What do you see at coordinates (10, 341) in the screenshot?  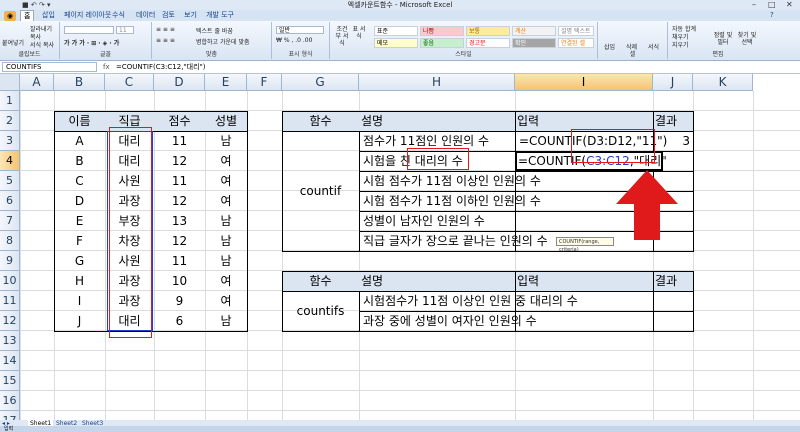 I see `row-header-13: 13` at bounding box center [10, 341].